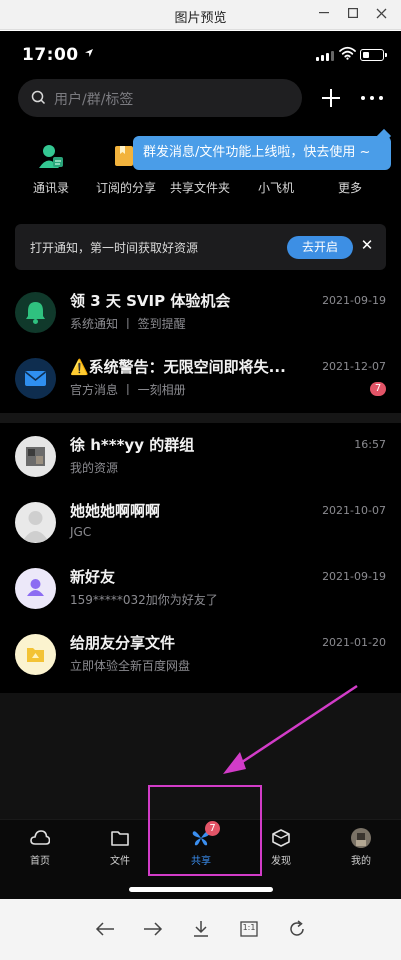 This screenshot has height=960, width=401. What do you see at coordinates (89, 54) in the screenshot?
I see `location-arrow-icon` at bounding box center [89, 54].